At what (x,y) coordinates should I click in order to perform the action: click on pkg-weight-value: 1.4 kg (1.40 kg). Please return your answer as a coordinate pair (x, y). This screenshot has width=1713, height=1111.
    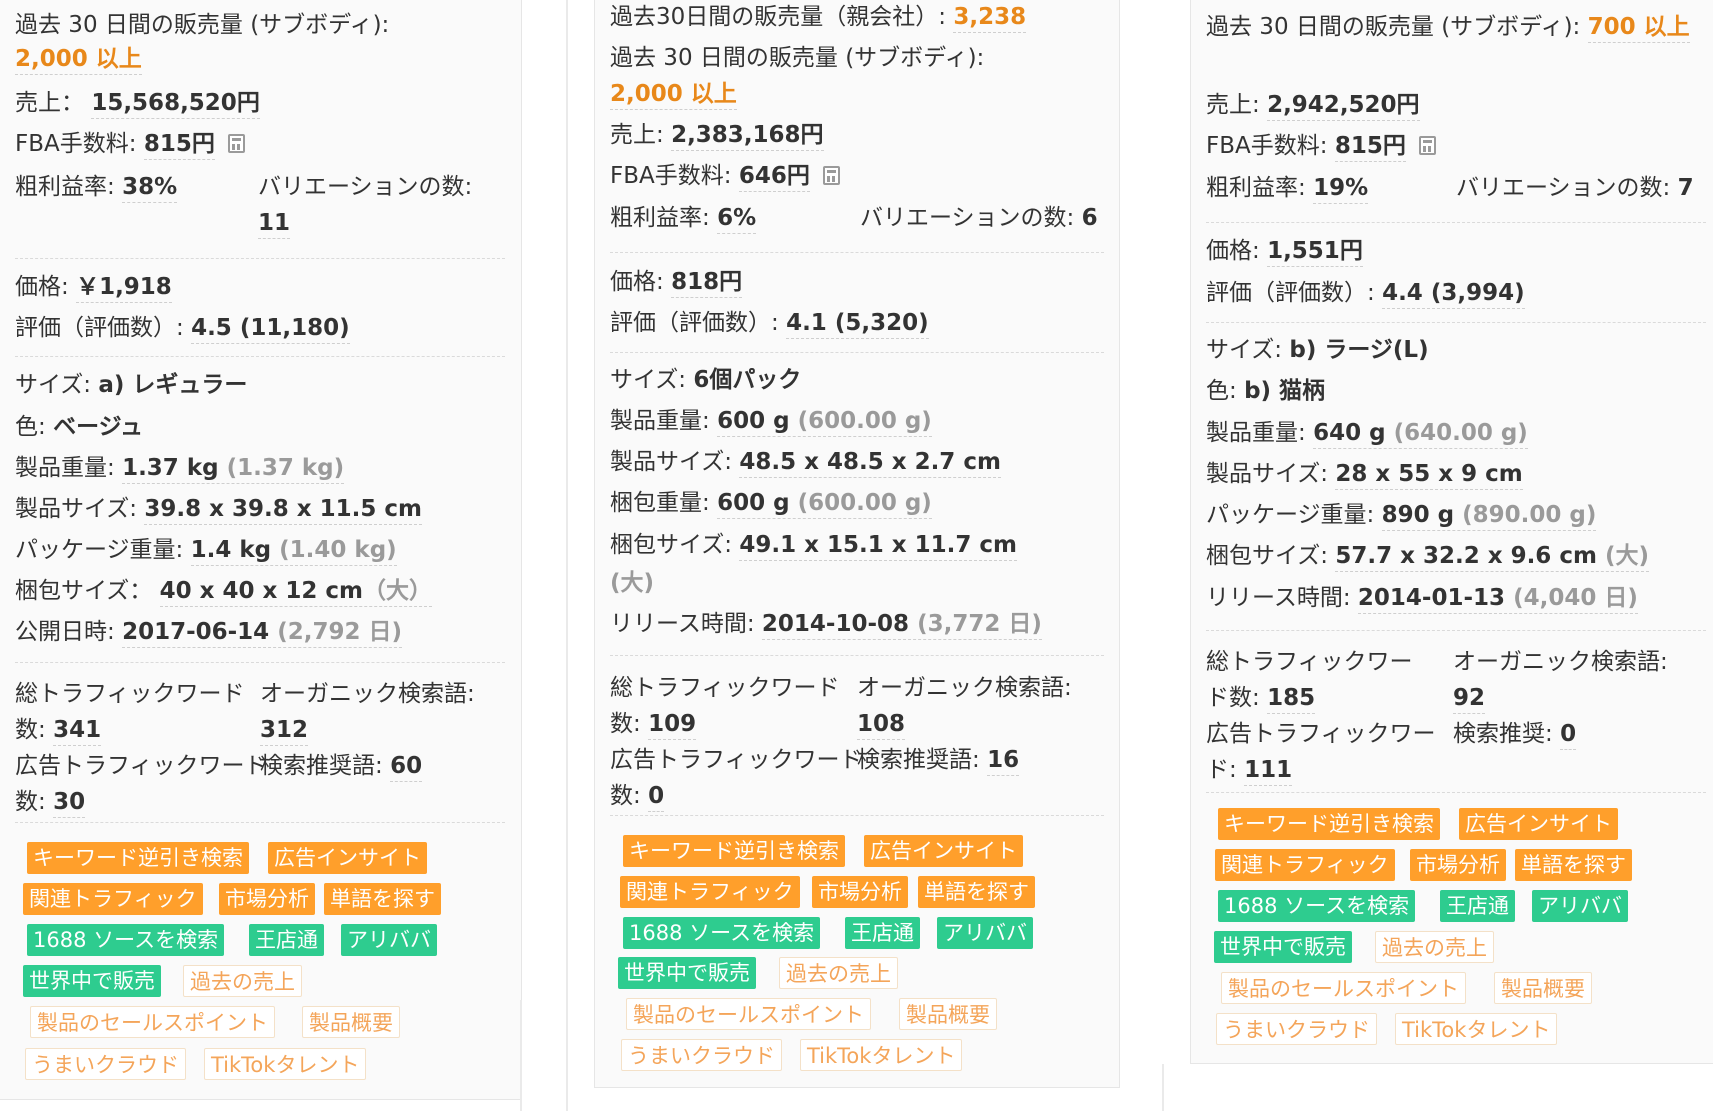
    Looking at the image, I should click on (293, 551).